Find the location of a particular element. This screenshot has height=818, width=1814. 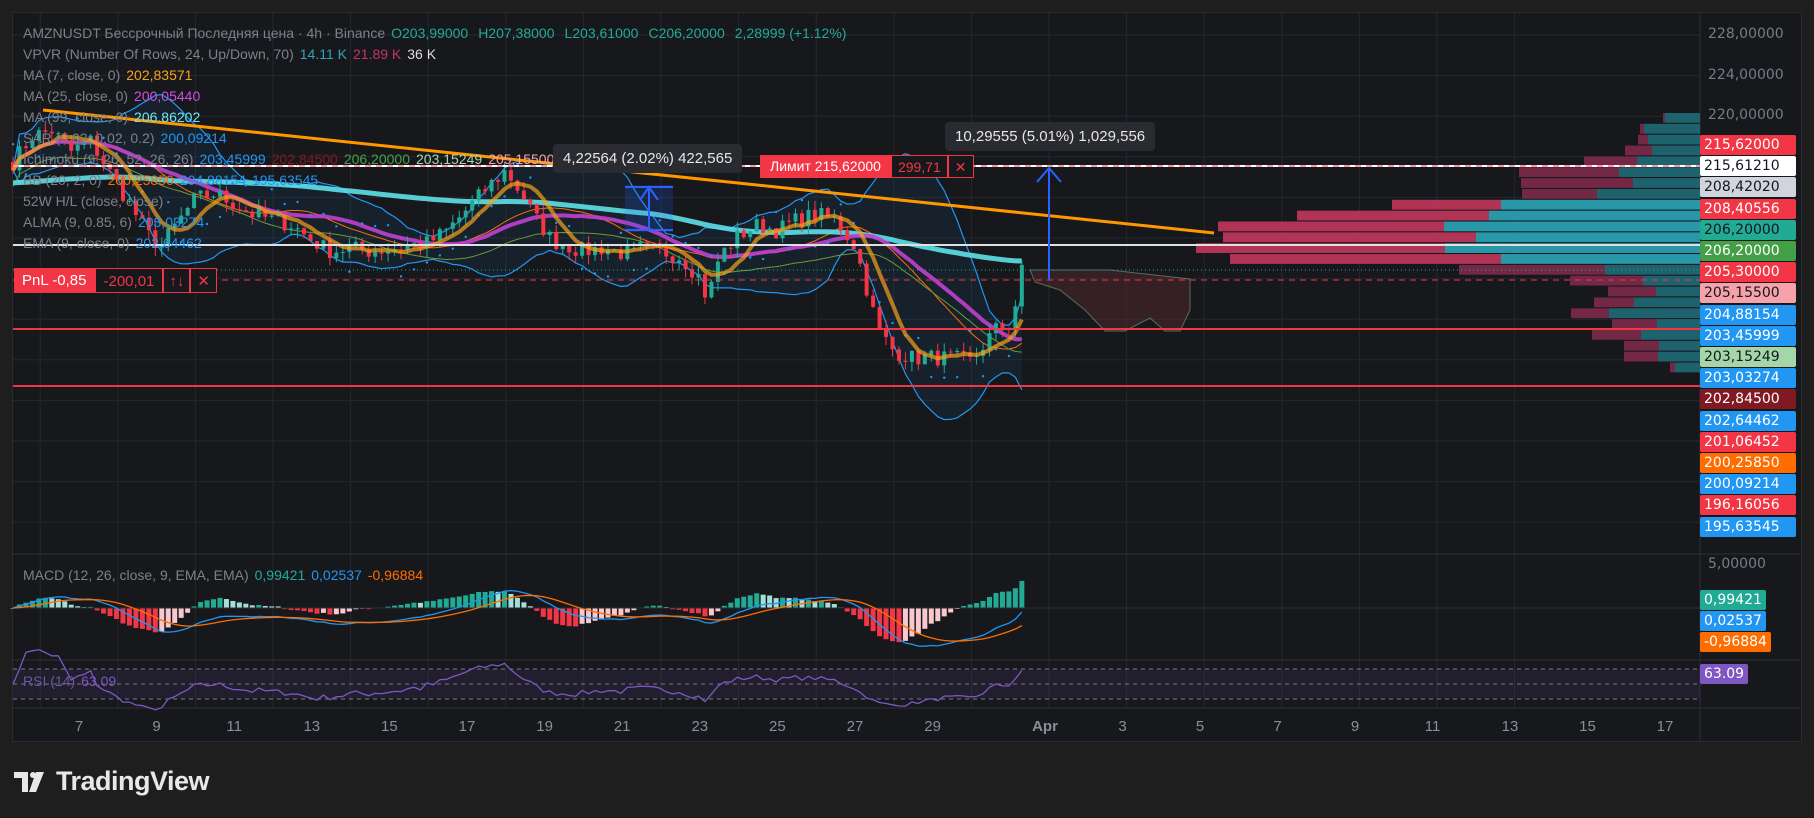

limit-order-label: Лимит 215,62000 is located at coordinates (825, 166).